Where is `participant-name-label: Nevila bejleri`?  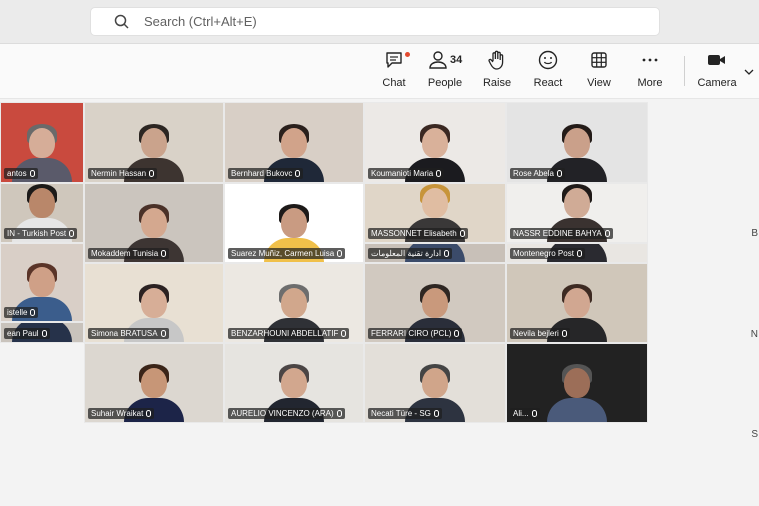
participant-name-label: Nevila bejleri is located at coordinates (540, 333).